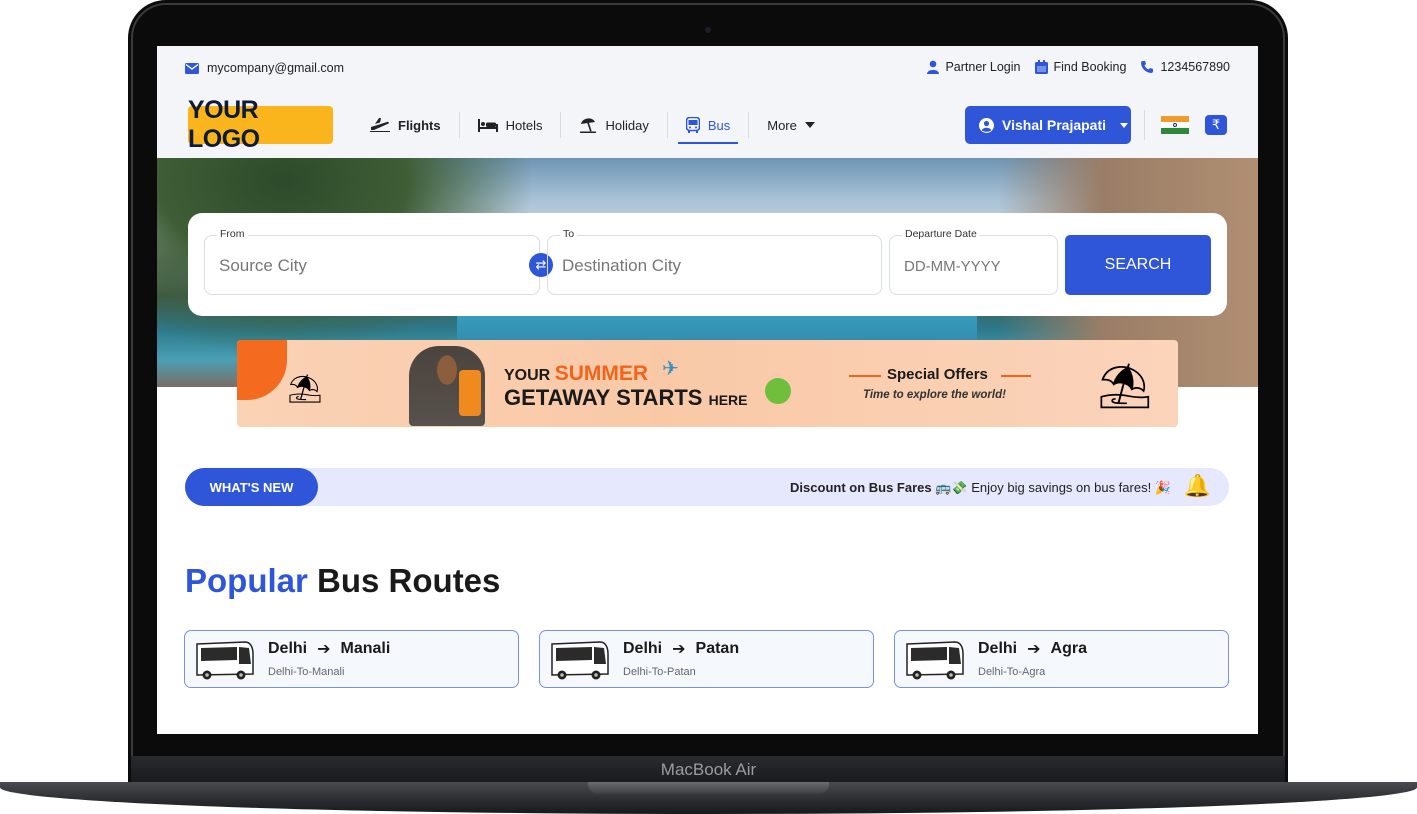 The image size is (1417, 814). Describe the element at coordinates (1061, 487) in the screenshot. I see `news-message: Enjoy big savings on bus fares!` at that location.